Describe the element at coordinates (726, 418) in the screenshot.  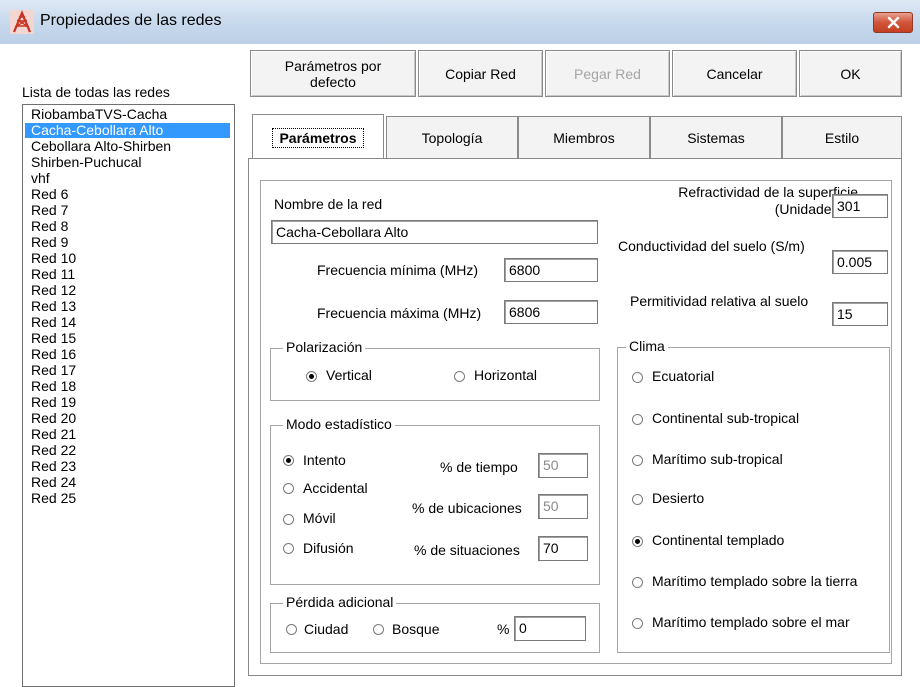
I see `climate-option-label: Continental sub-tropical` at that location.